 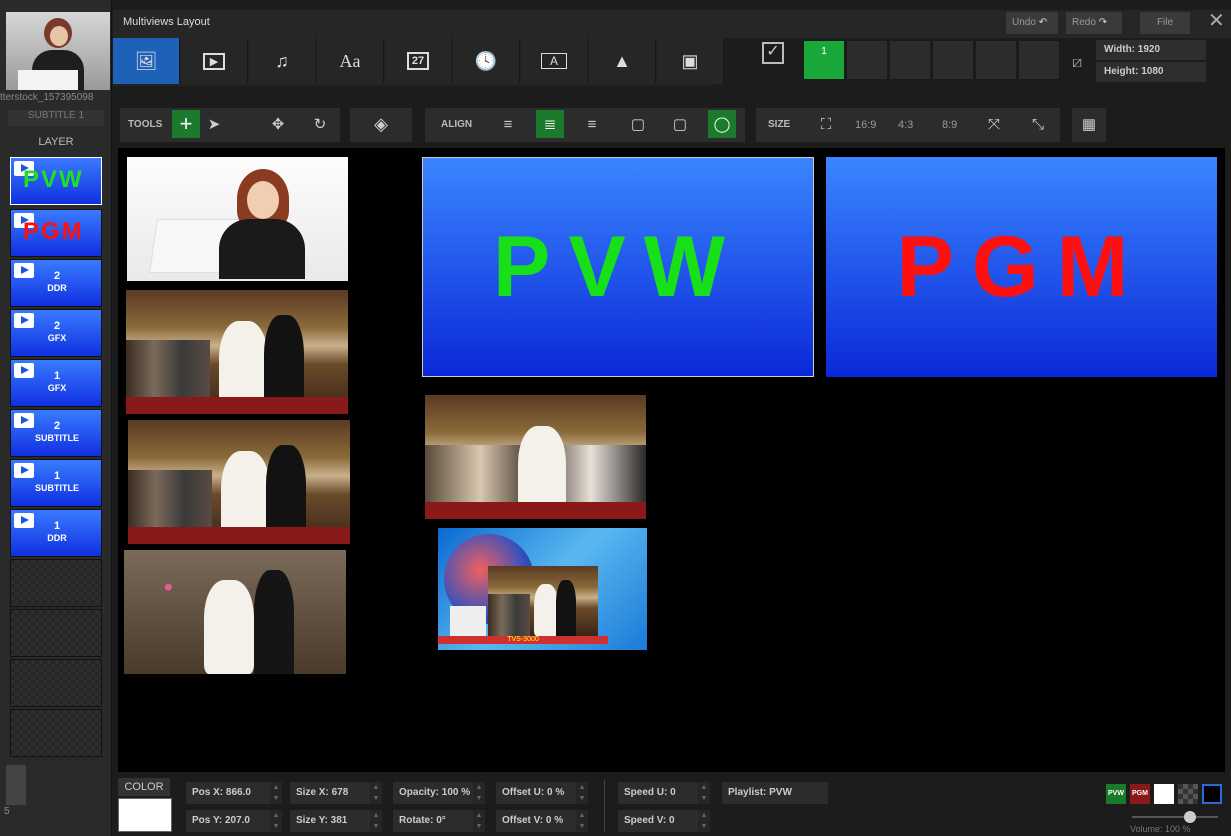 I want to click on offset-v-stepper: ▲ ▼, so click(x=582, y=821).